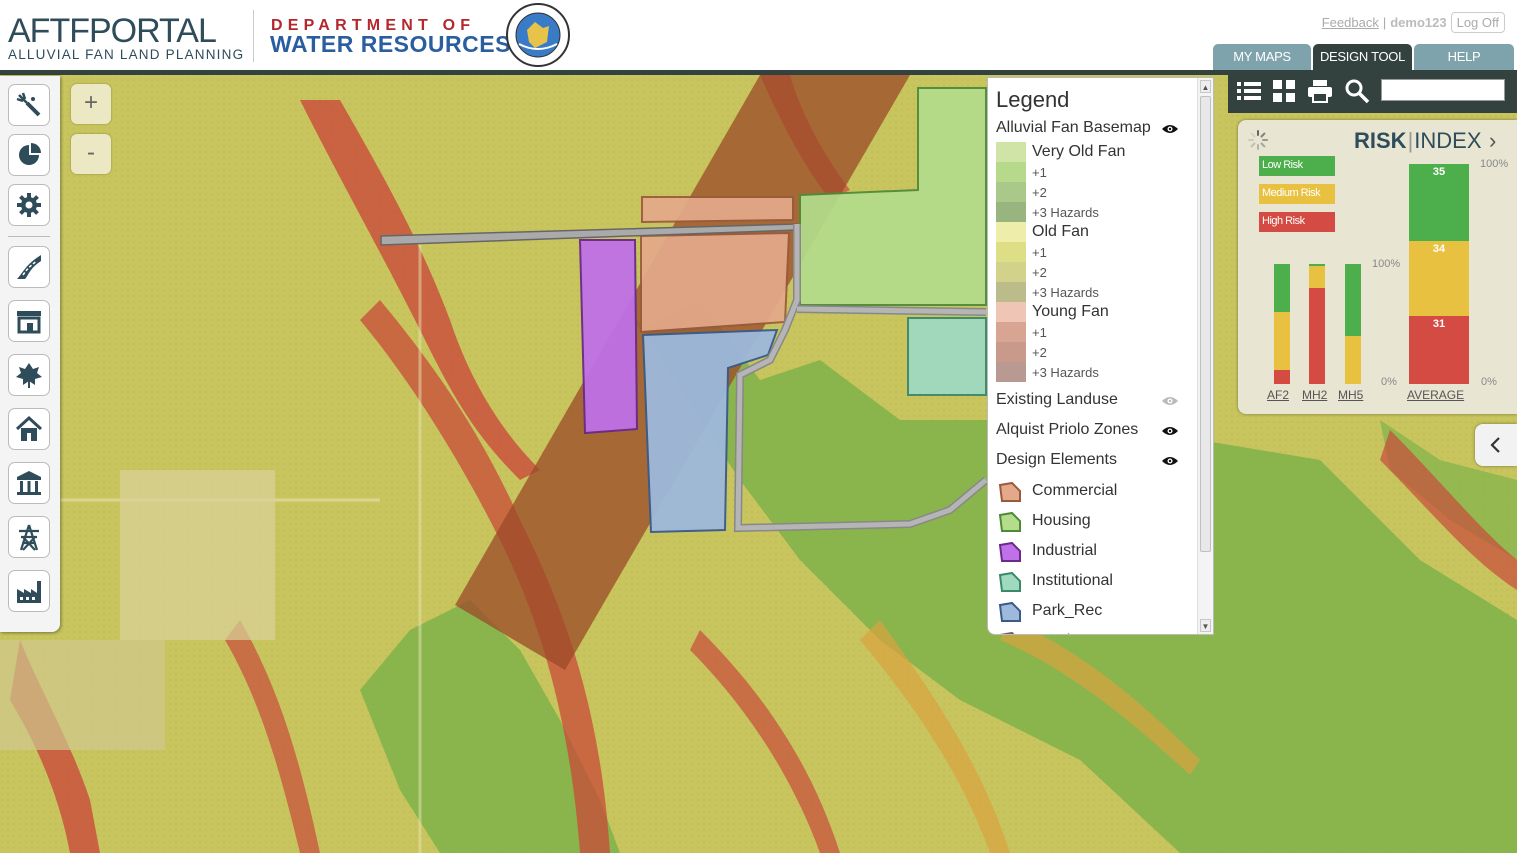 Image resolution: width=1517 pixels, height=853 pixels. What do you see at coordinates (1170, 431) in the screenshot?
I see `alquist-visibility-eye-icon` at bounding box center [1170, 431].